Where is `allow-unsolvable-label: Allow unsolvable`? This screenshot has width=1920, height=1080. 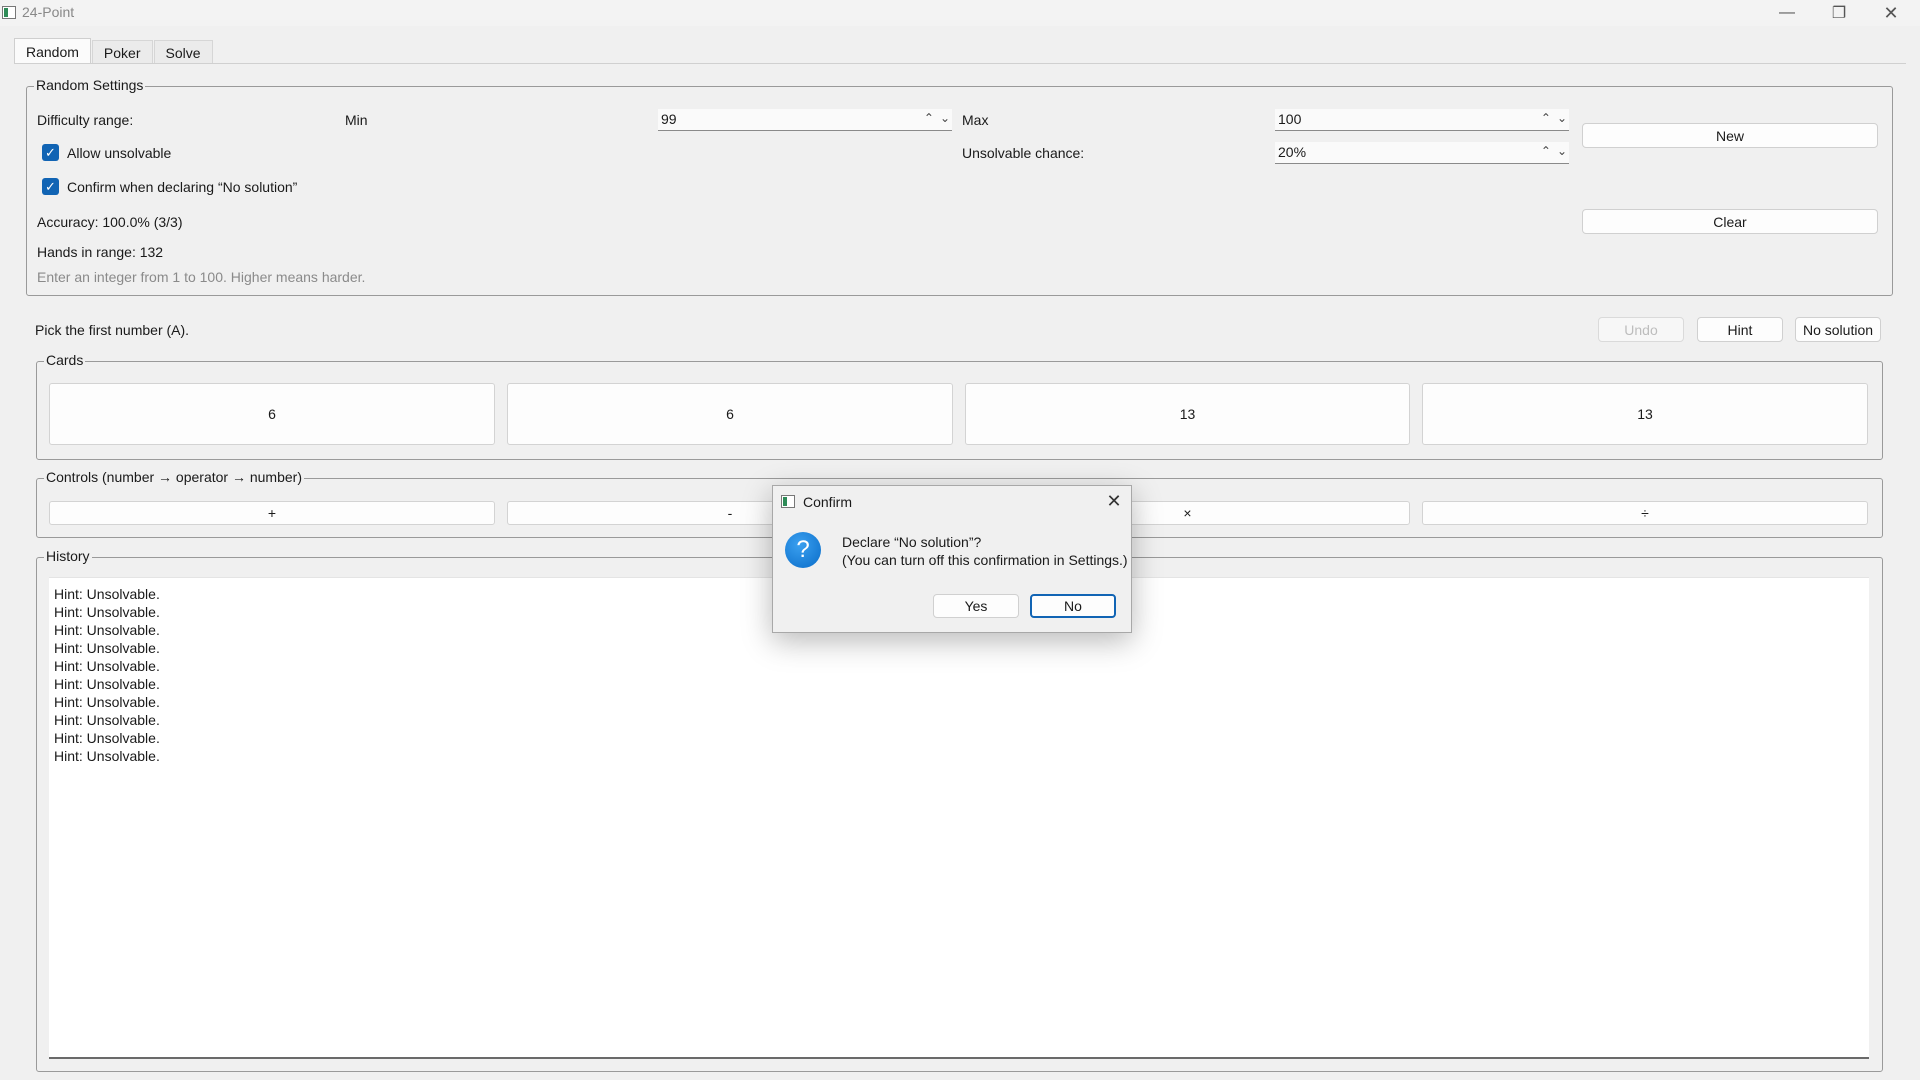
allow-unsolvable-label: Allow unsolvable is located at coordinates (119, 153).